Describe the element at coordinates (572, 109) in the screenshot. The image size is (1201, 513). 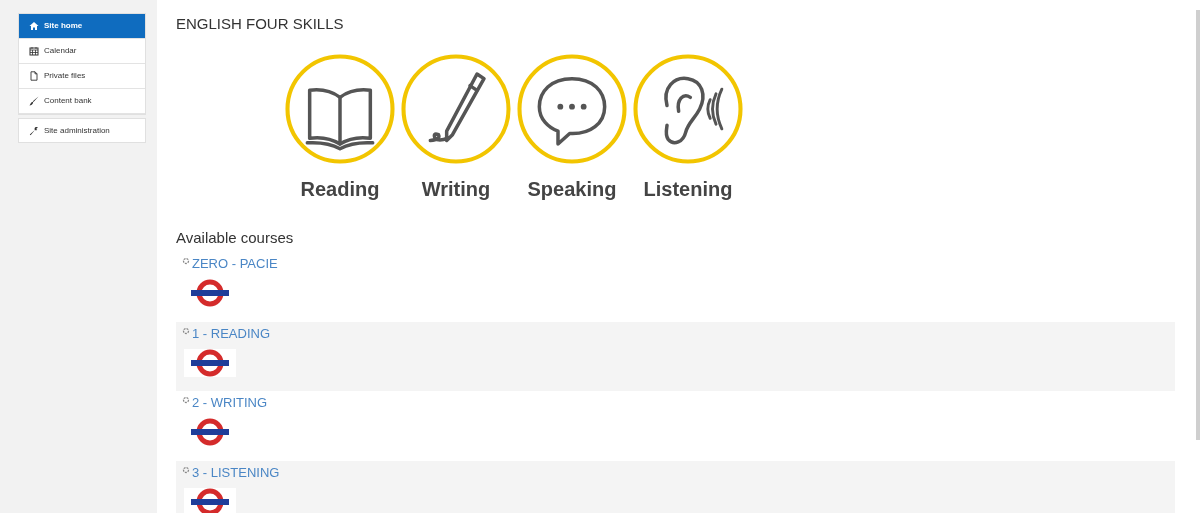
I see `speech-icon` at that location.